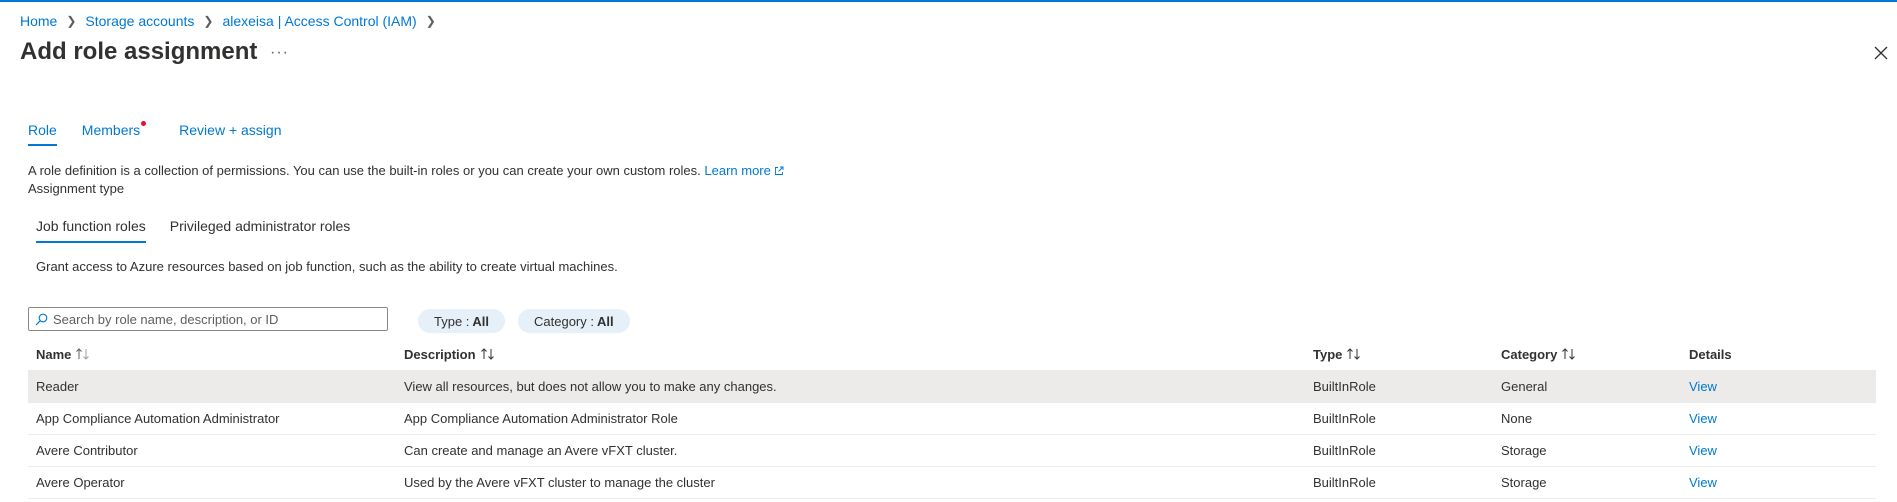 The image size is (1897, 502). What do you see at coordinates (1778, 355) in the screenshot?
I see `column-header-details: Details` at bounding box center [1778, 355].